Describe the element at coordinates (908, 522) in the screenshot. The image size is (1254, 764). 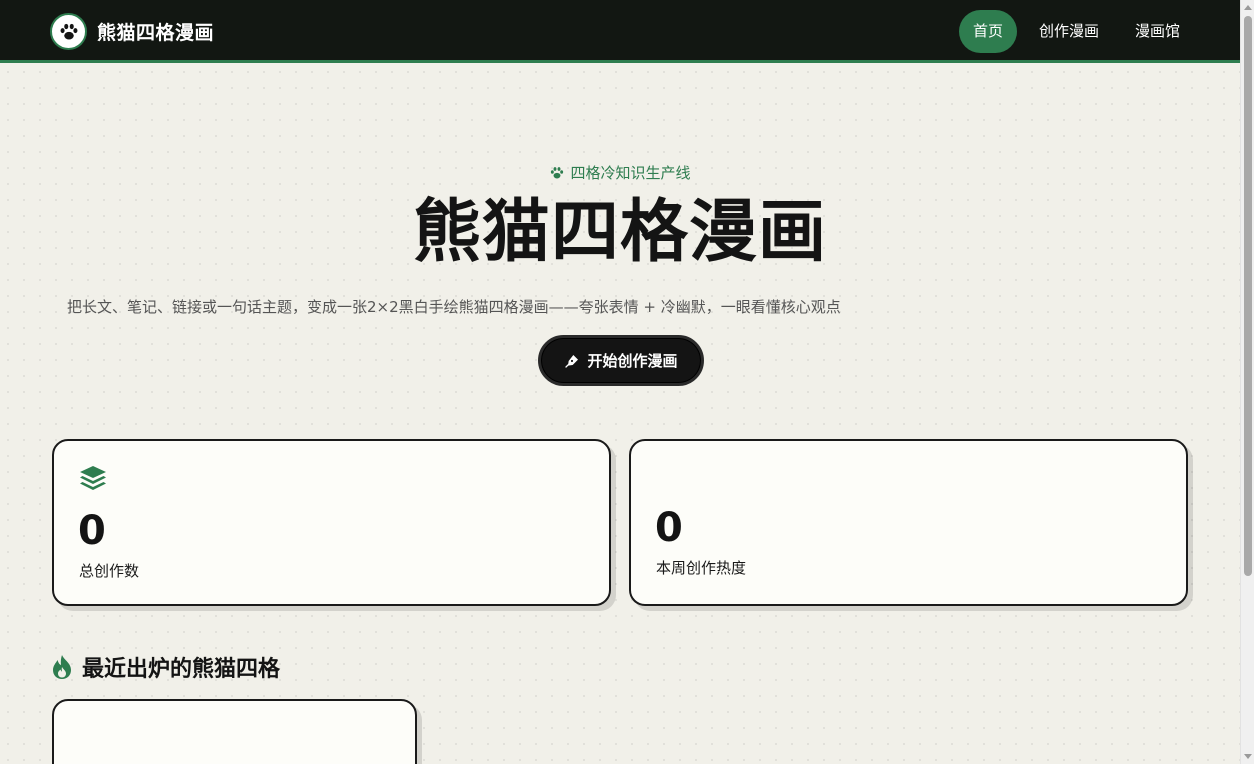
I see `stat-card-weekly: 0 本周创作热度` at that location.